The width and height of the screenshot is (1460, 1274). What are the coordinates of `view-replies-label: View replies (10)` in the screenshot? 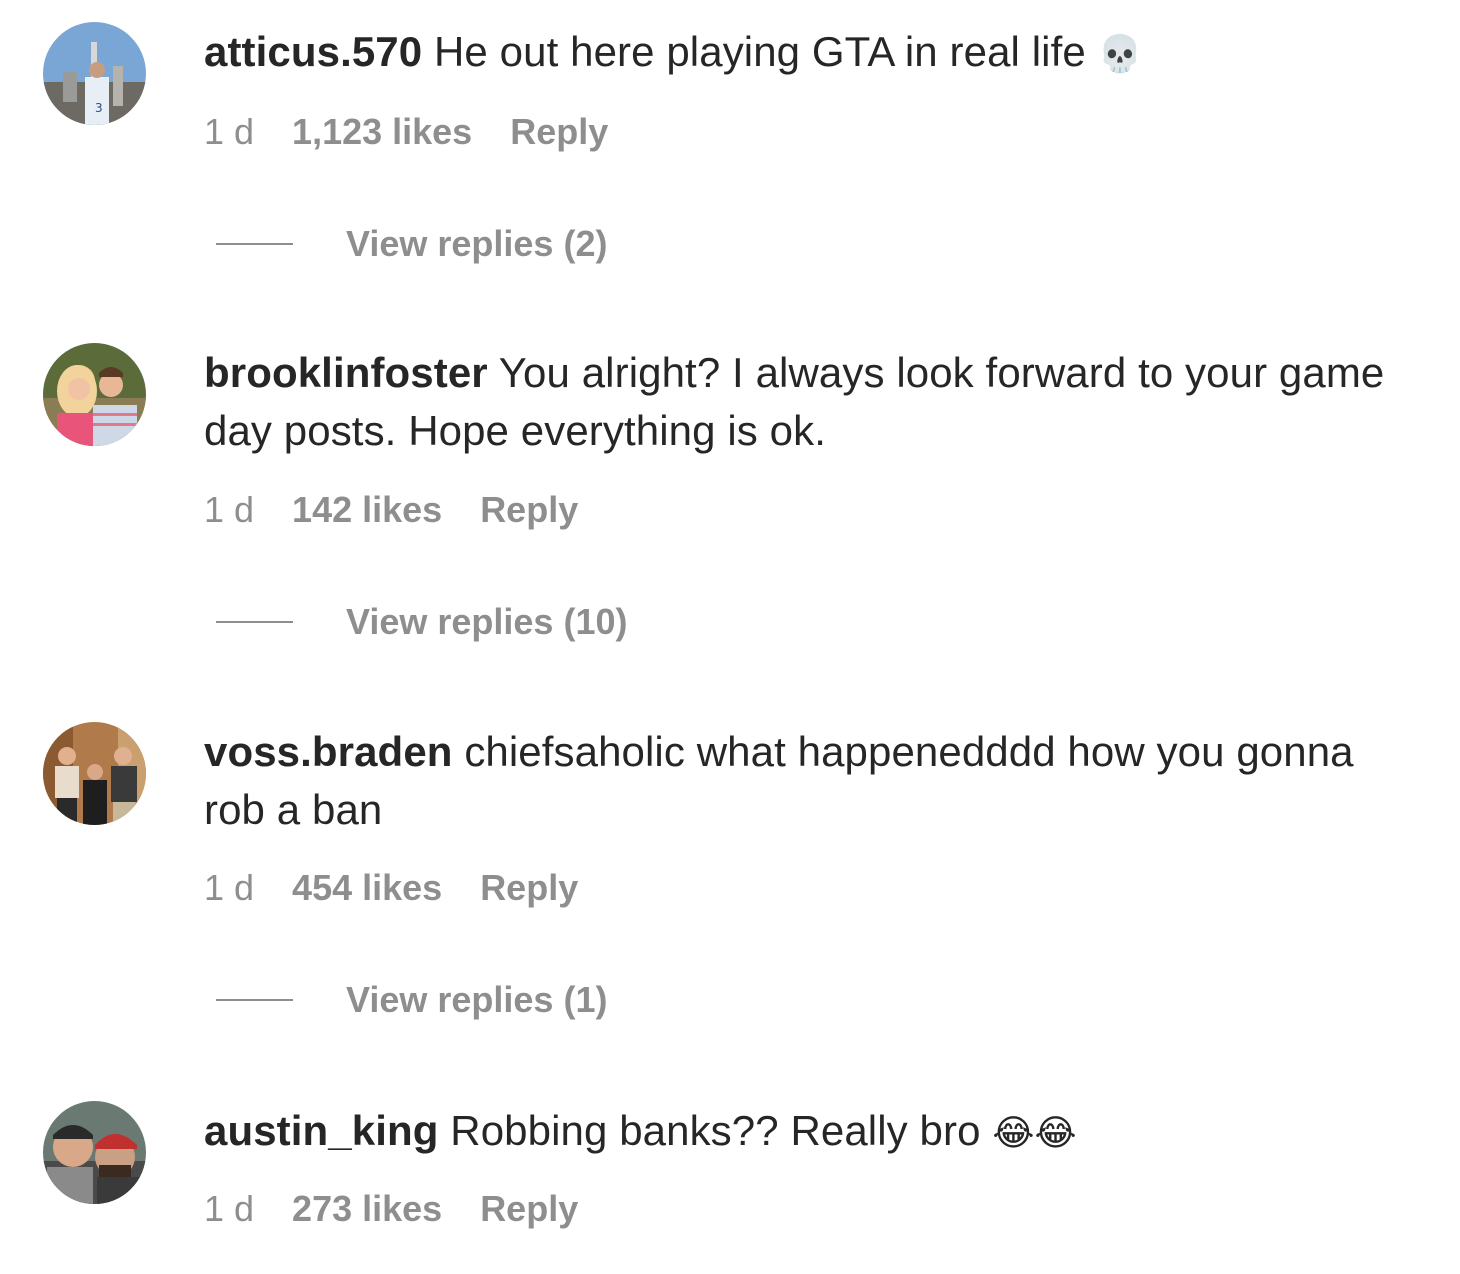 It's located at (487, 621).